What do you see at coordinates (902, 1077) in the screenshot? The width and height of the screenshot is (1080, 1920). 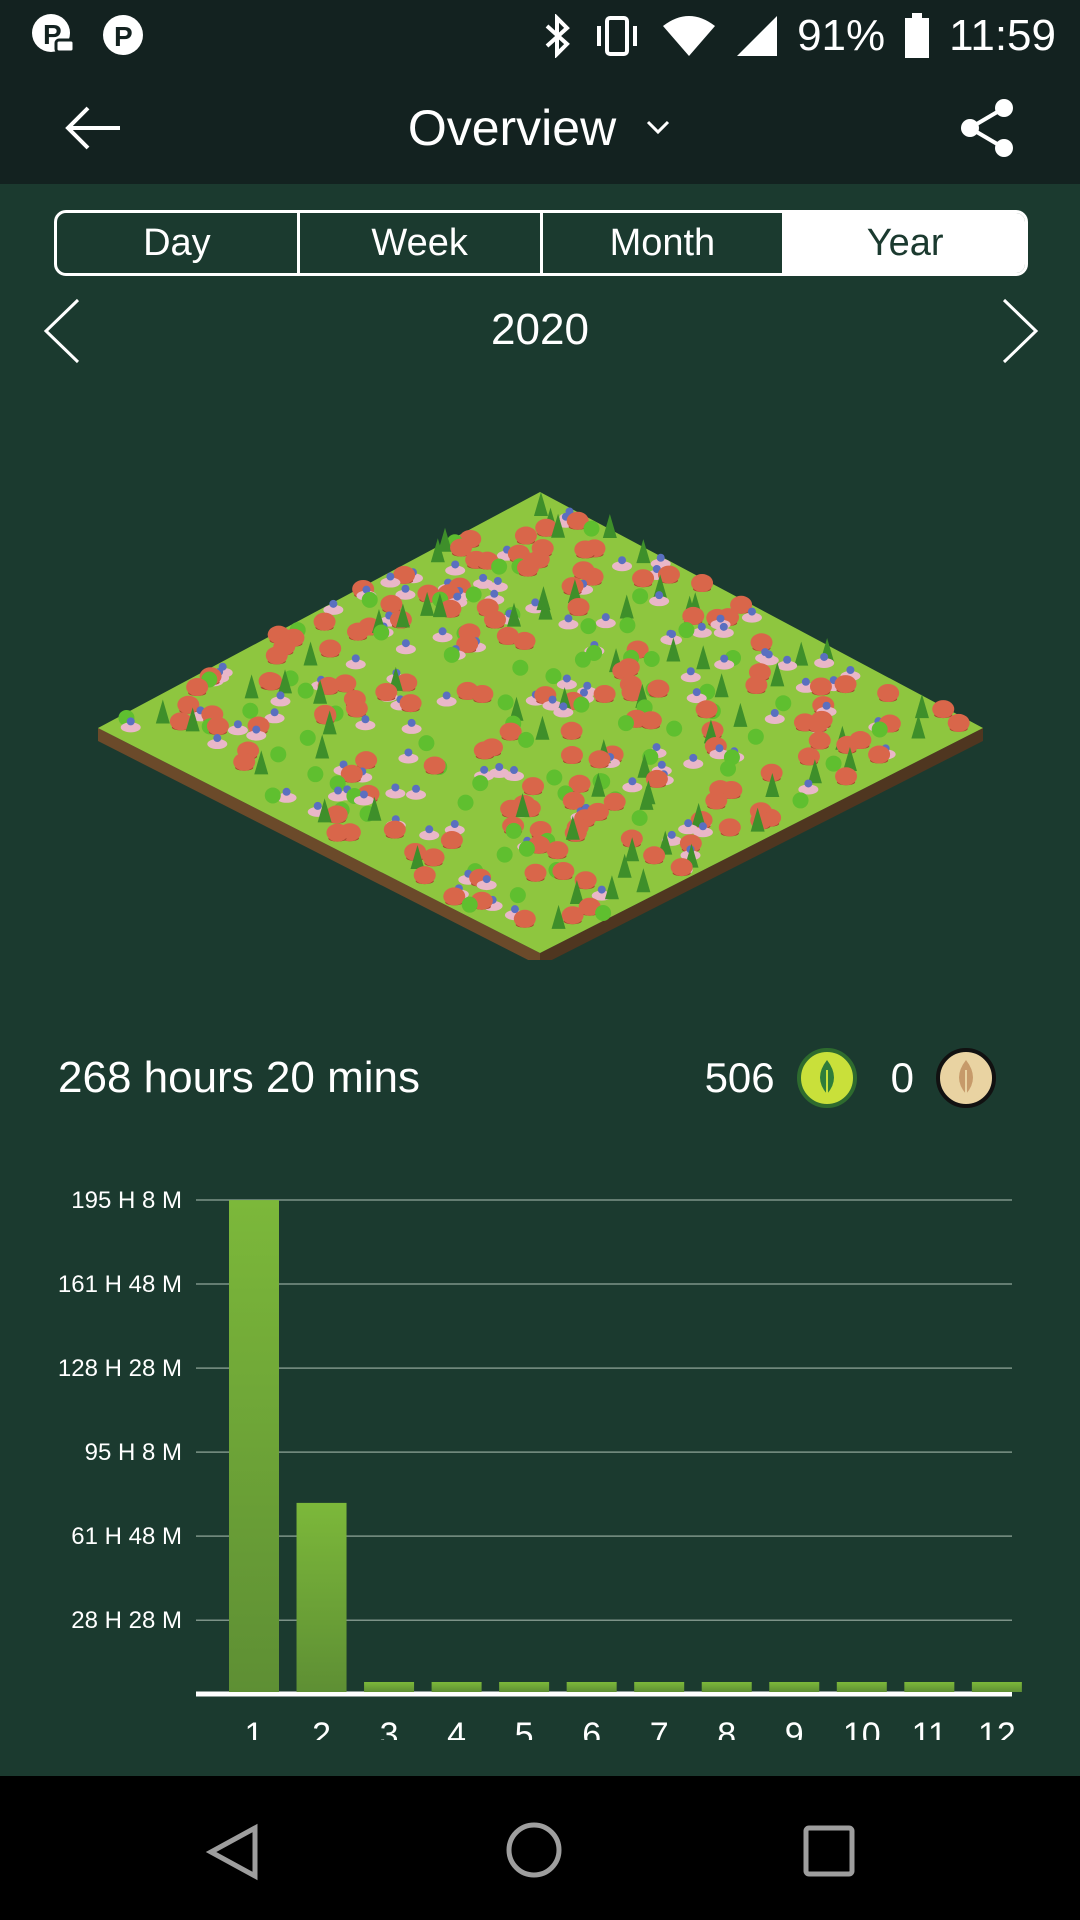 I see `dead-tree-count: 0` at bounding box center [902, 1077].